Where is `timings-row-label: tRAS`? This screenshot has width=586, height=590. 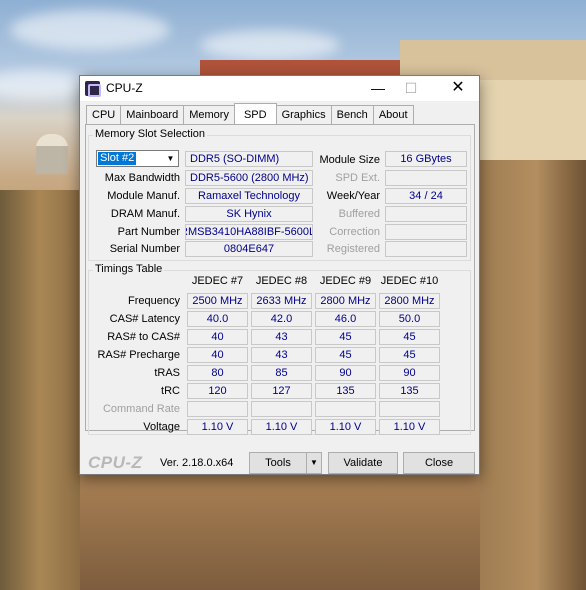 timings-row-label: tRAS is located at coordinates (167, 373).